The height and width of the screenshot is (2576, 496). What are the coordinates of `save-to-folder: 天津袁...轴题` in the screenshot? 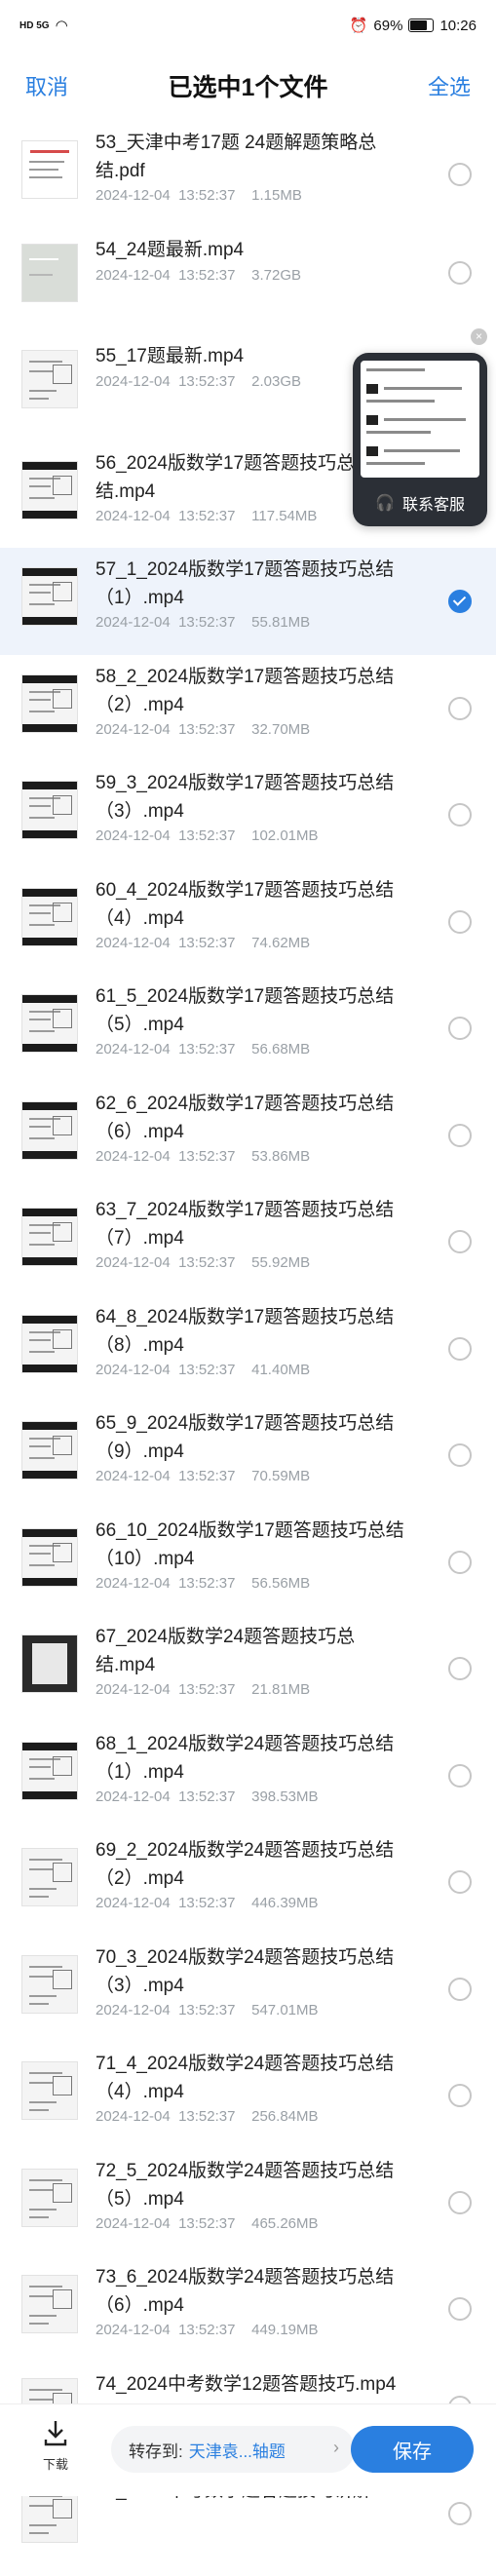 It's located at (237, 2451).